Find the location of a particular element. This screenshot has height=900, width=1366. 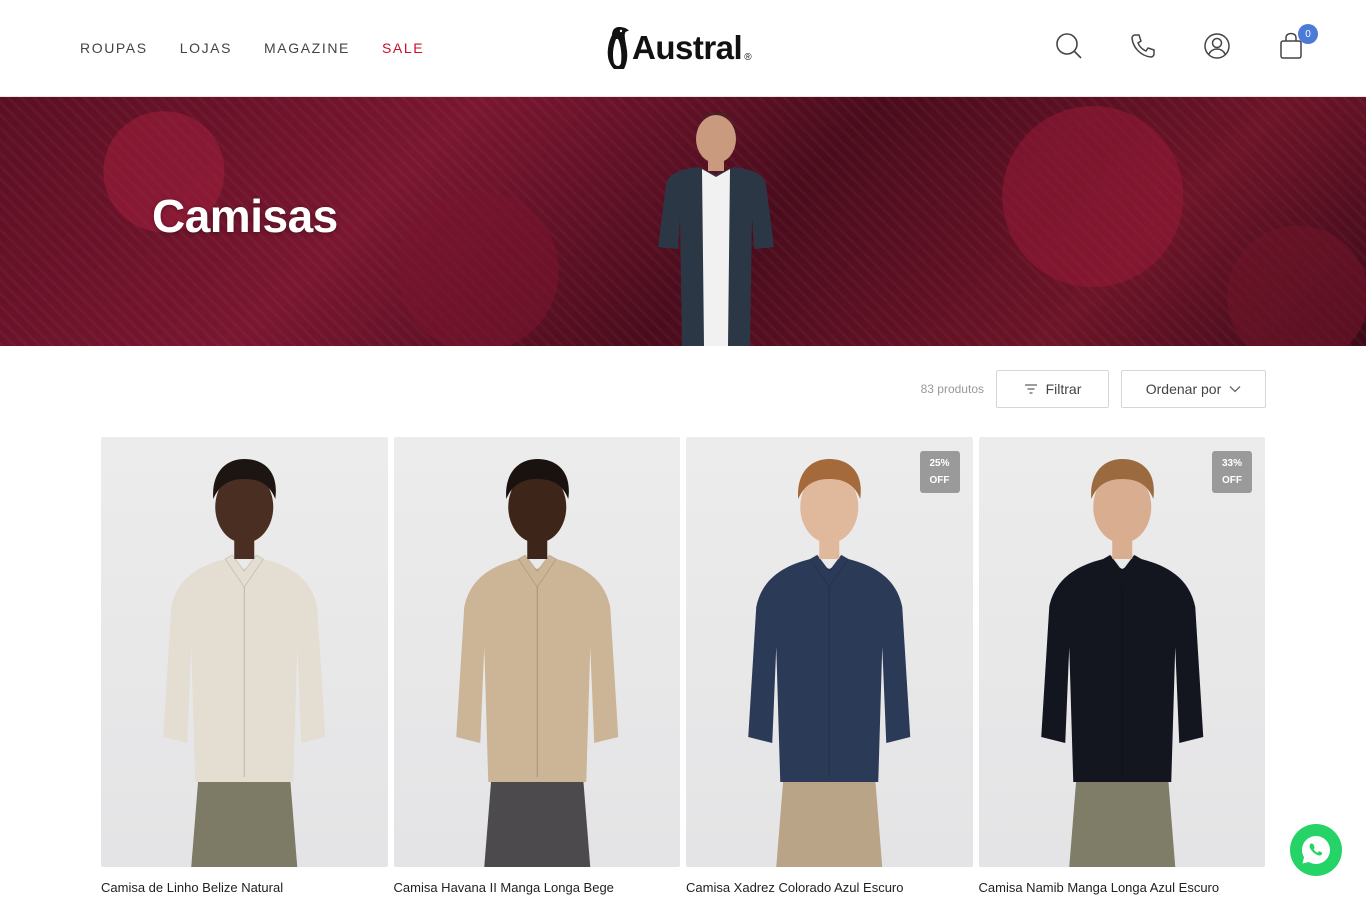

discount-percent: 33% is located at coordinates (1231, 463).